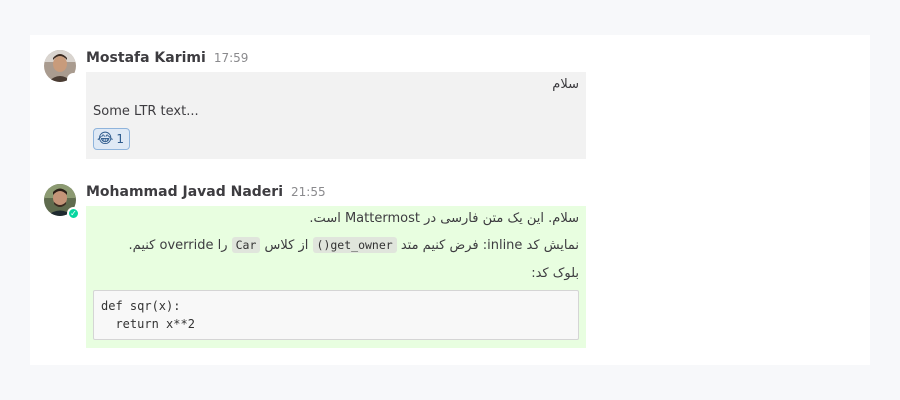 Image resolution: width=900 pixels, height=400 pixels. What do you see at coordinates (286, 245) in the screenshot?
I see `message-text-fragment: از کلاس` at bounding box center [286, 245].